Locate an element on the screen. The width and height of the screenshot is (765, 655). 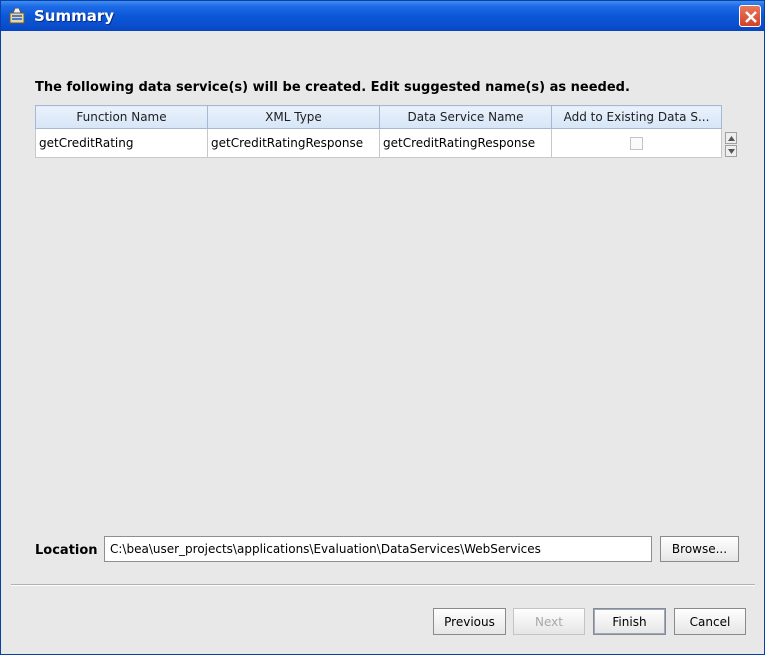
finish-button: Finish is located at coordinates (629, 621).